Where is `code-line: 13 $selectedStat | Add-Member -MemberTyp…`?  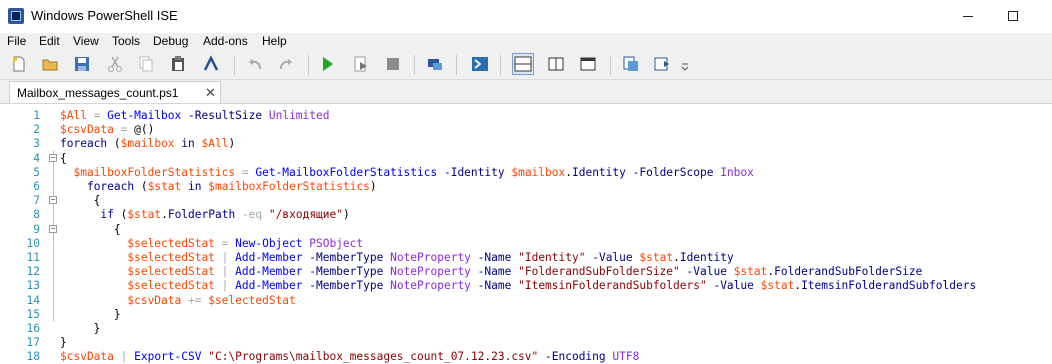
code-line: 13 $selectedStat | Add-Member -MemberTyp… is located at coordinates (526, 286).